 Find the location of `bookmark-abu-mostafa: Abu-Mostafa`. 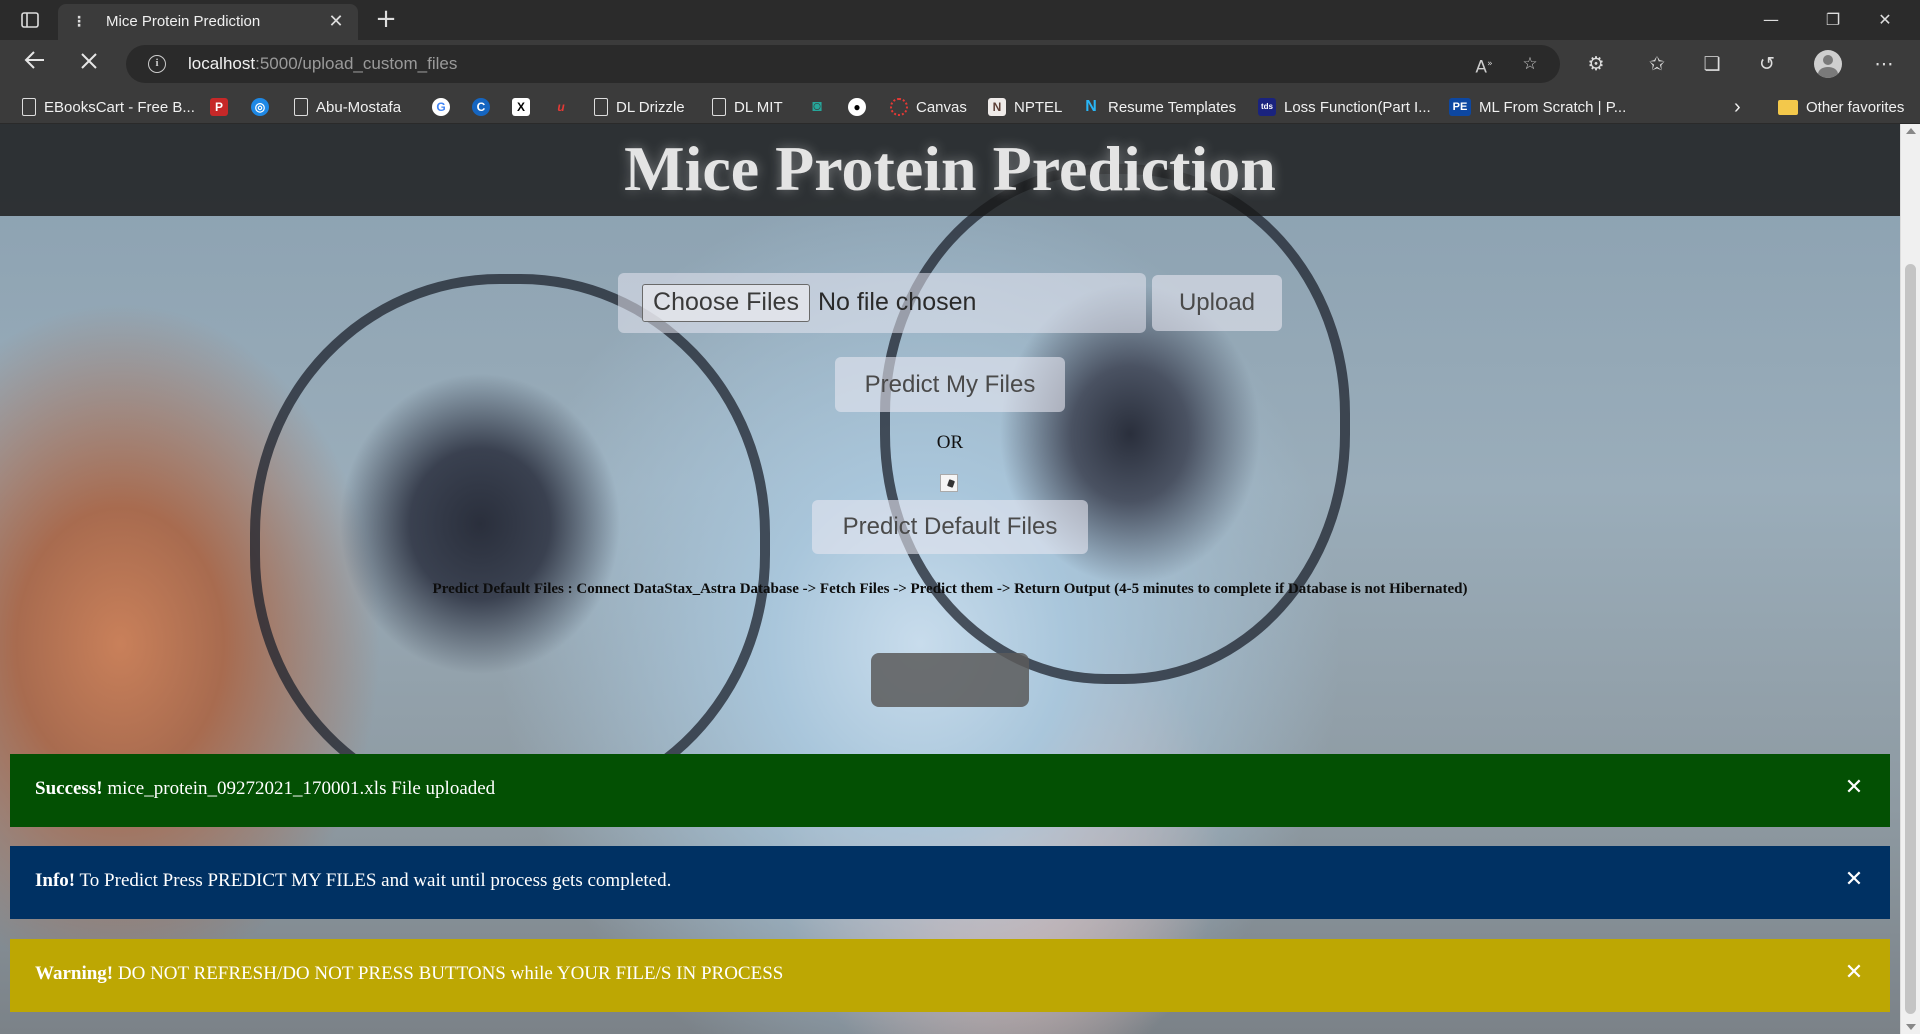

bookmark-abu-mostafa: Abu-Mostafa is located at coordinates (347, 107).